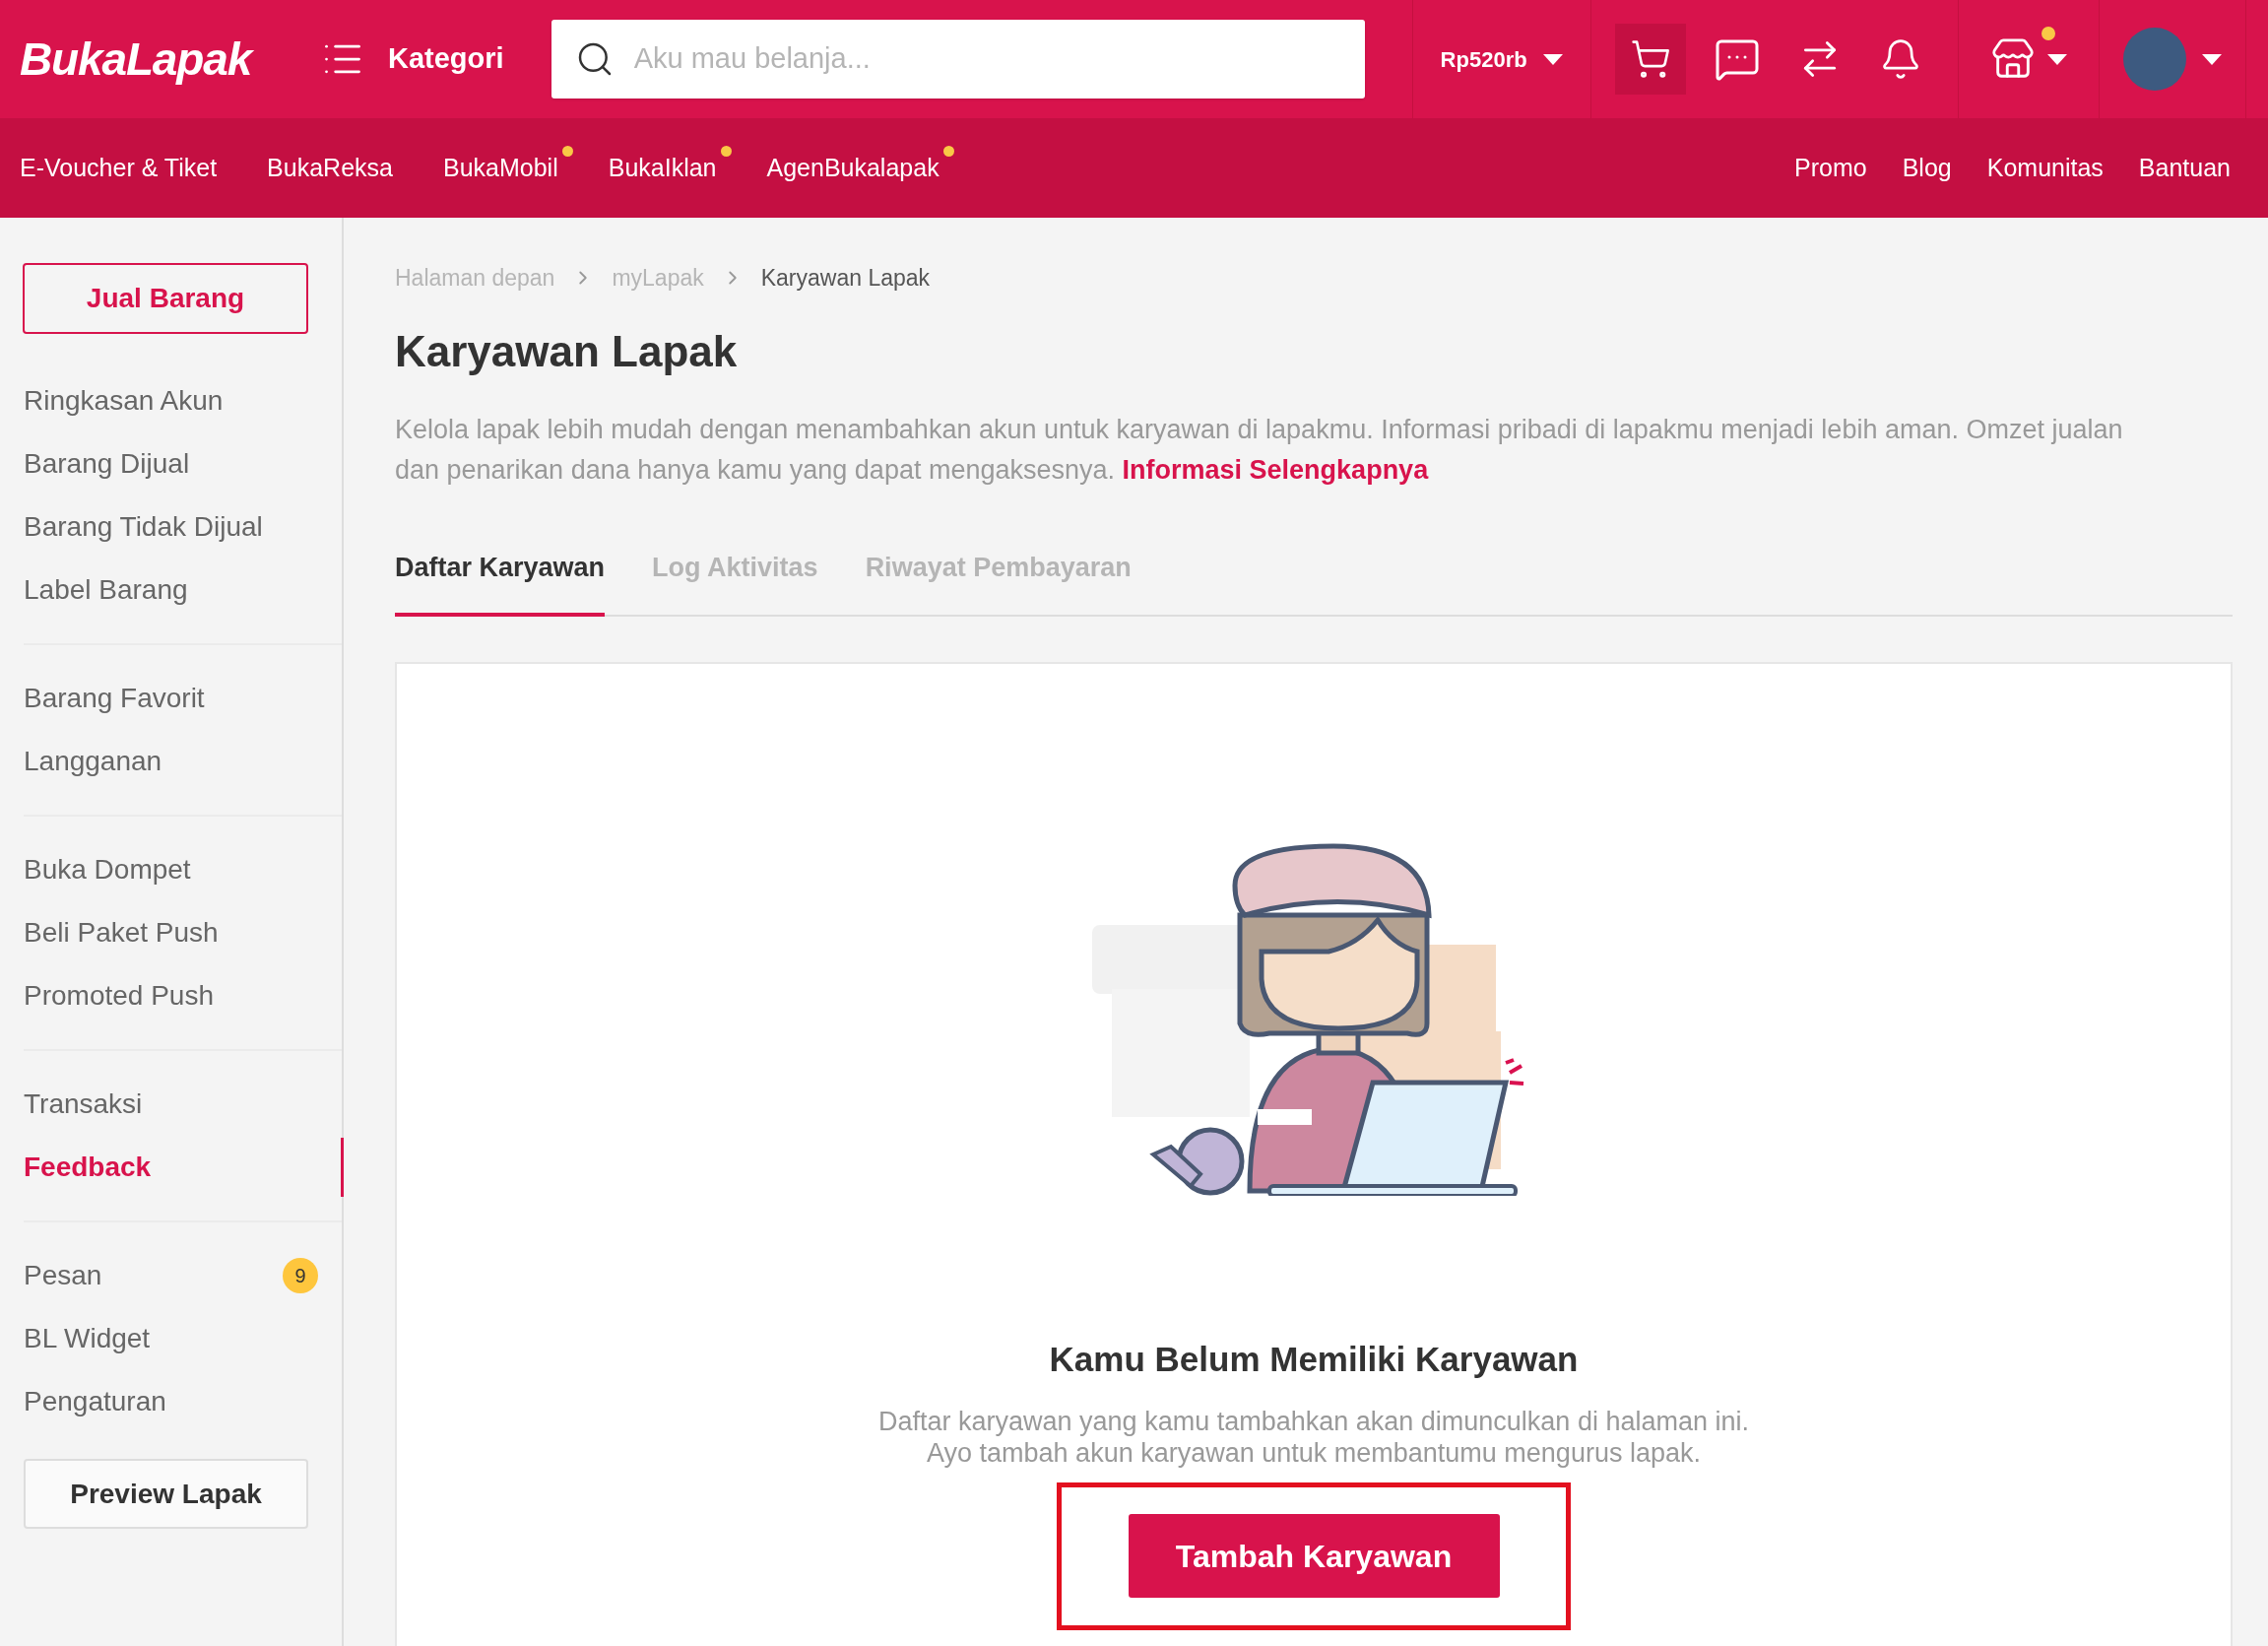 The width and height of the screenshot is (2268, 1646). What do you see at coordinates (1314, 1452) in the screenshot?
I see `empty-state-text: Ayo tambah akun karyawan untuk membantumu mengurus lapak.` at bounding box center [1314, 1452].